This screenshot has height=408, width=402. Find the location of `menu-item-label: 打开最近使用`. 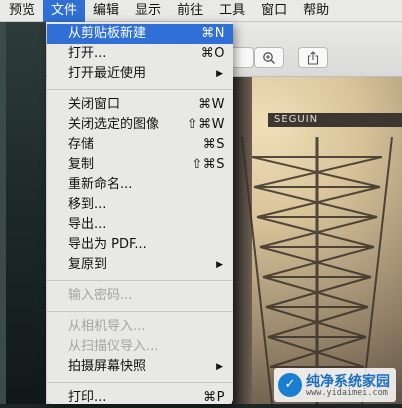

menu-item-label: 打开最近使用 is located at coordinates (107, 73).